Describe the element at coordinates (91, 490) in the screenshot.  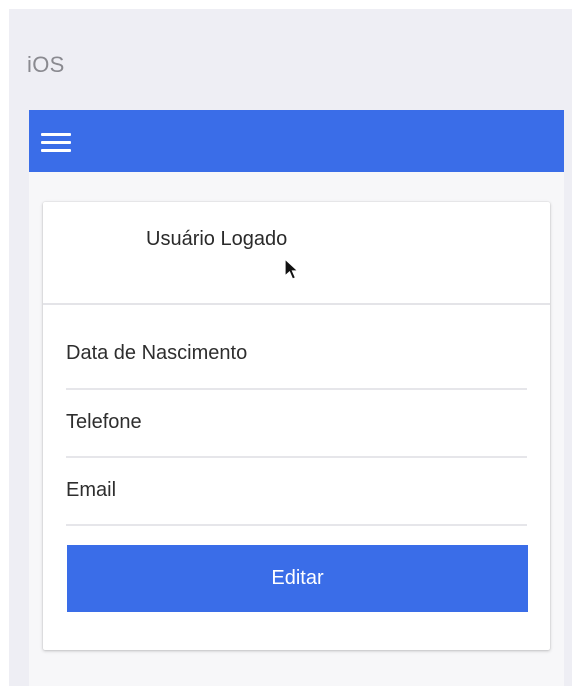
I see `email-label: Email` at that location.